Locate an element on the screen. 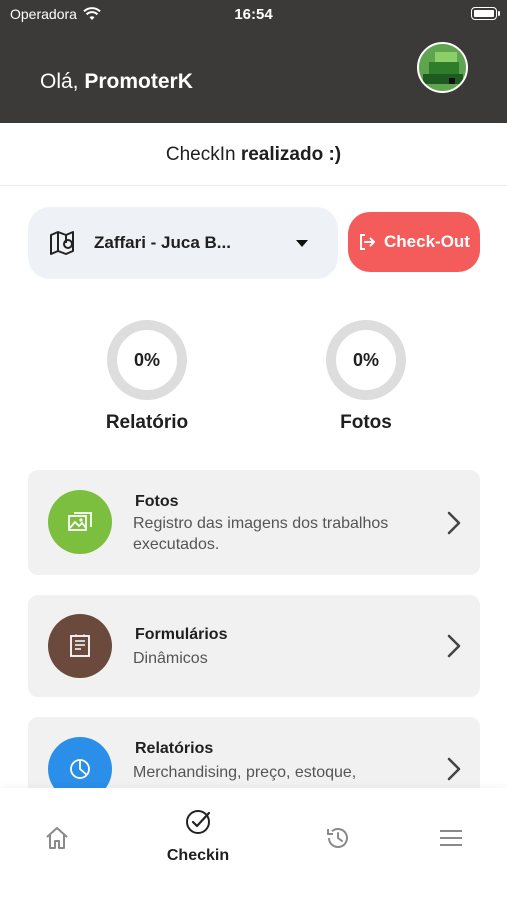 The image size is (507, 900). card-description: Dinâmicos is located at coordinates (170, 658).